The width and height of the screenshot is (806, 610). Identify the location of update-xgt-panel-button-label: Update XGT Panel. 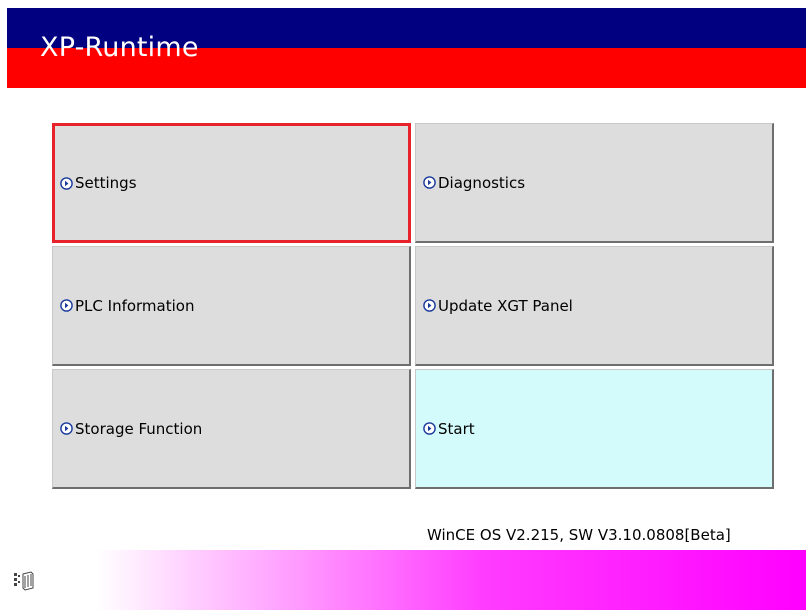
(505, 305).